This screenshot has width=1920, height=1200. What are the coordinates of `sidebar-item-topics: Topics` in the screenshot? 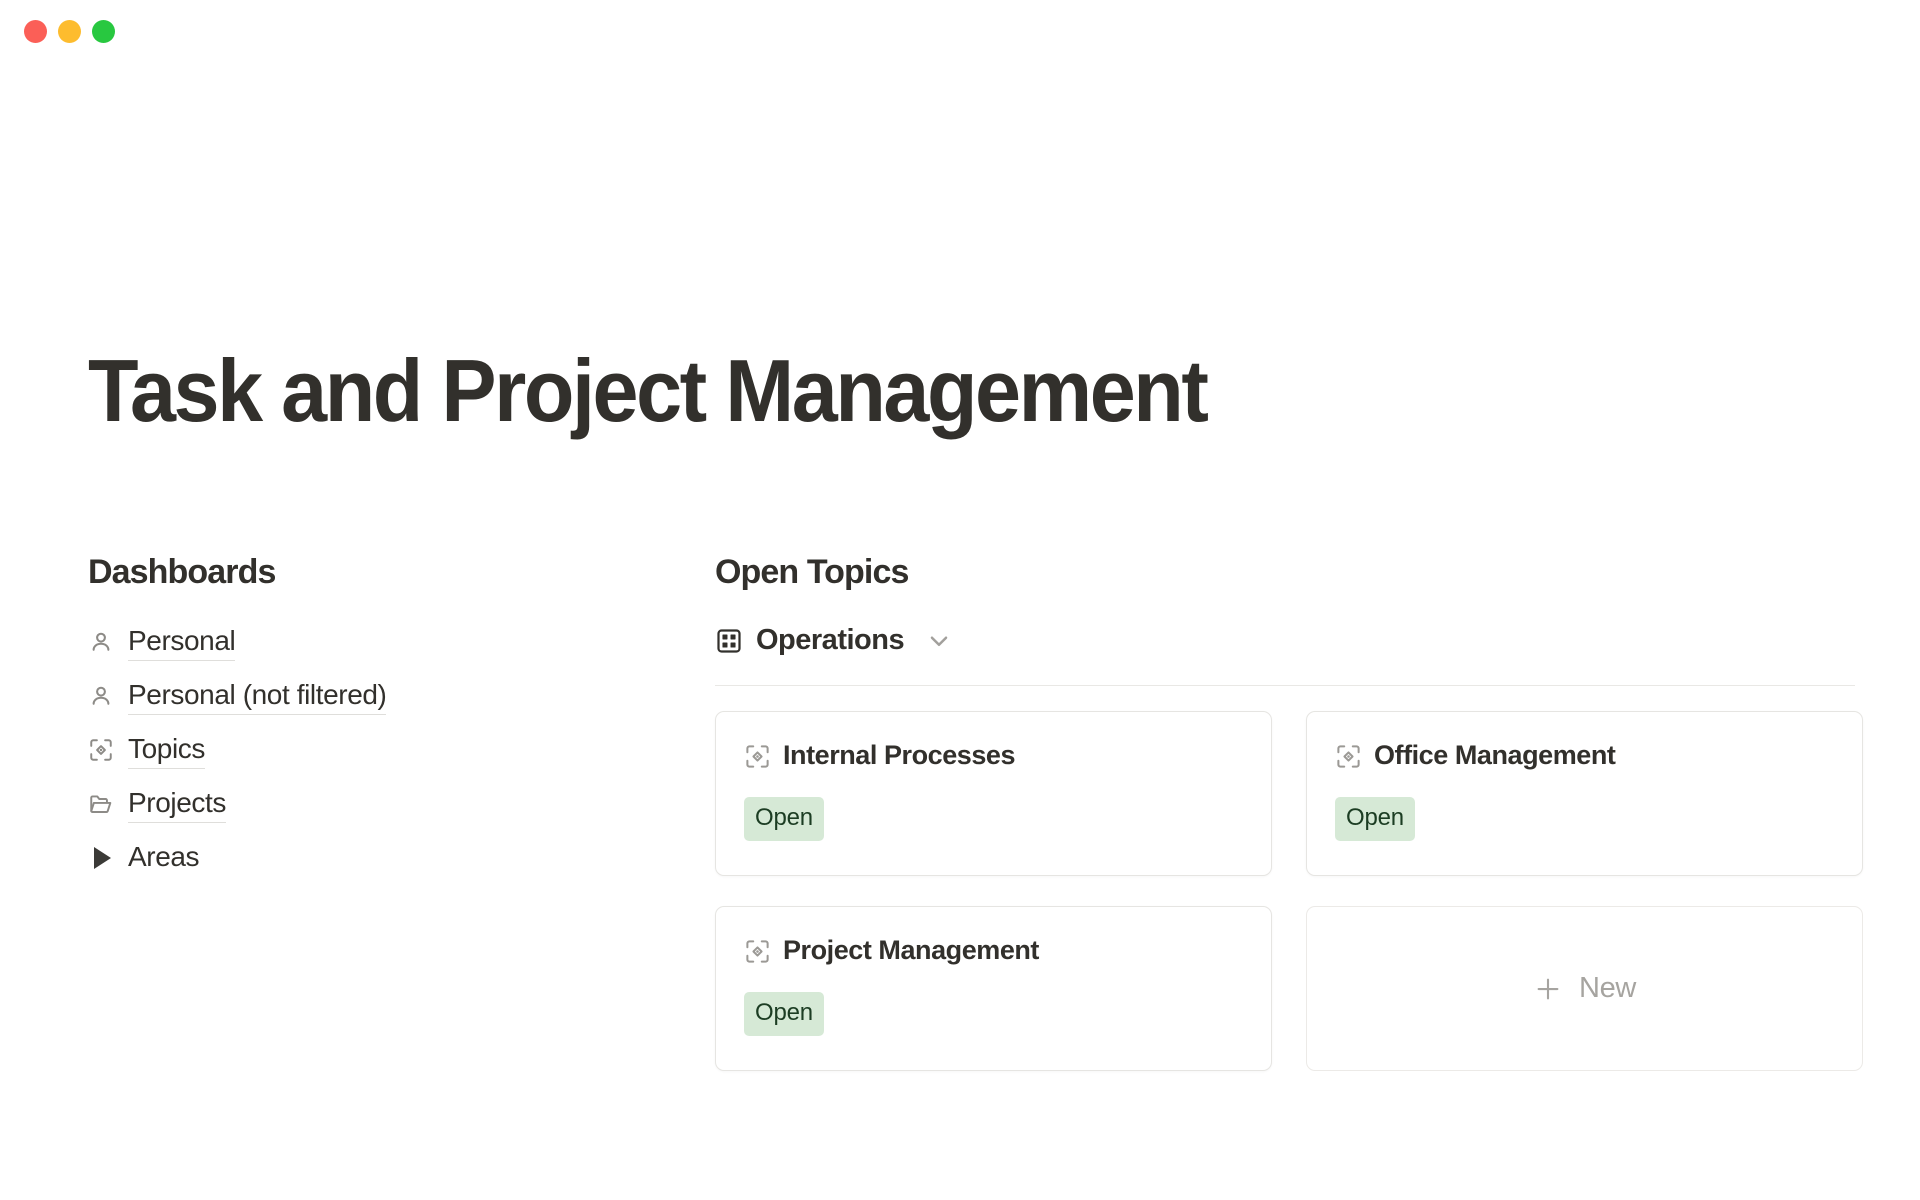 It's located at (323, 750).